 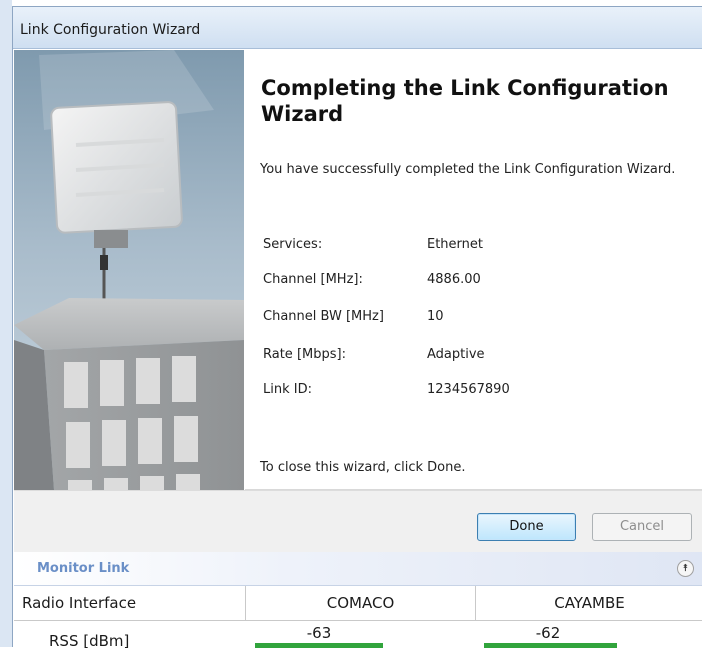 I want to click on summary-row-services: Services: Ethernet, so click(x=373, y=244).